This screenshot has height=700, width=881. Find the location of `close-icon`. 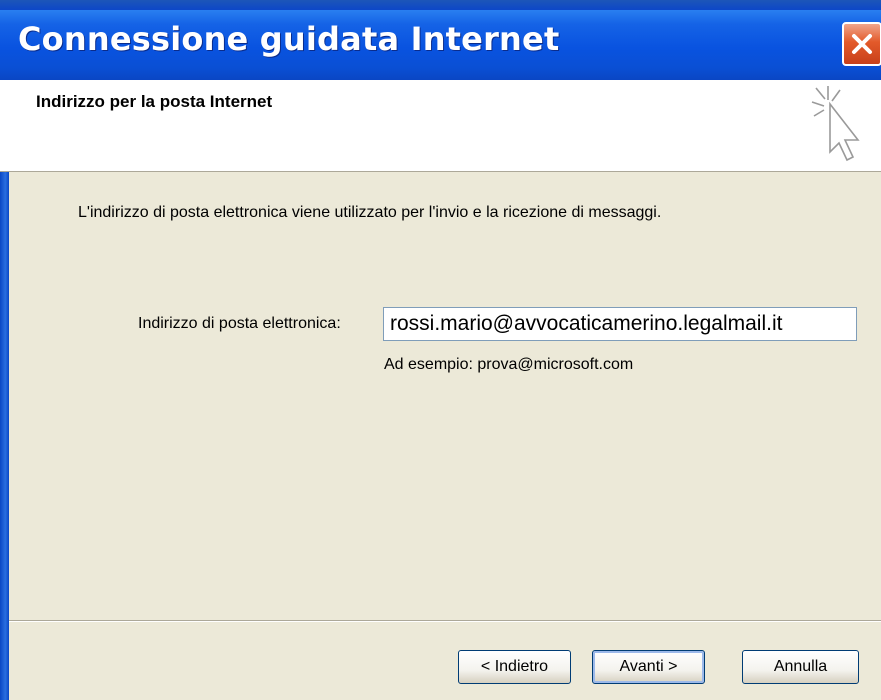

close-icon is located at coordinates (862, 44).